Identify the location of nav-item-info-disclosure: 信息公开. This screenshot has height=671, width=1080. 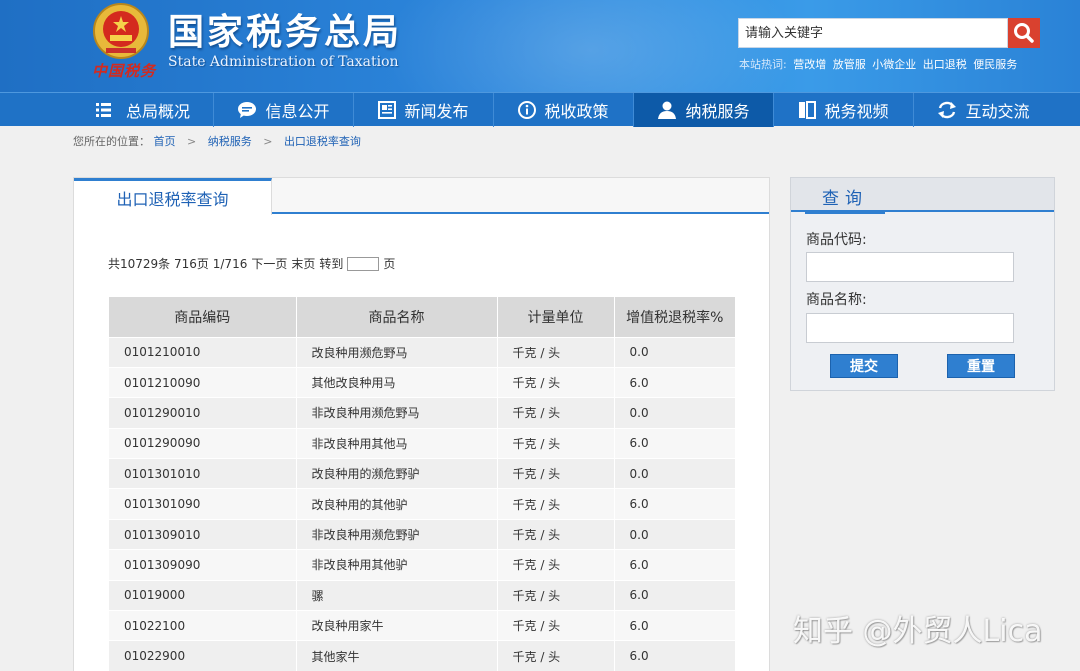
(283, 110).